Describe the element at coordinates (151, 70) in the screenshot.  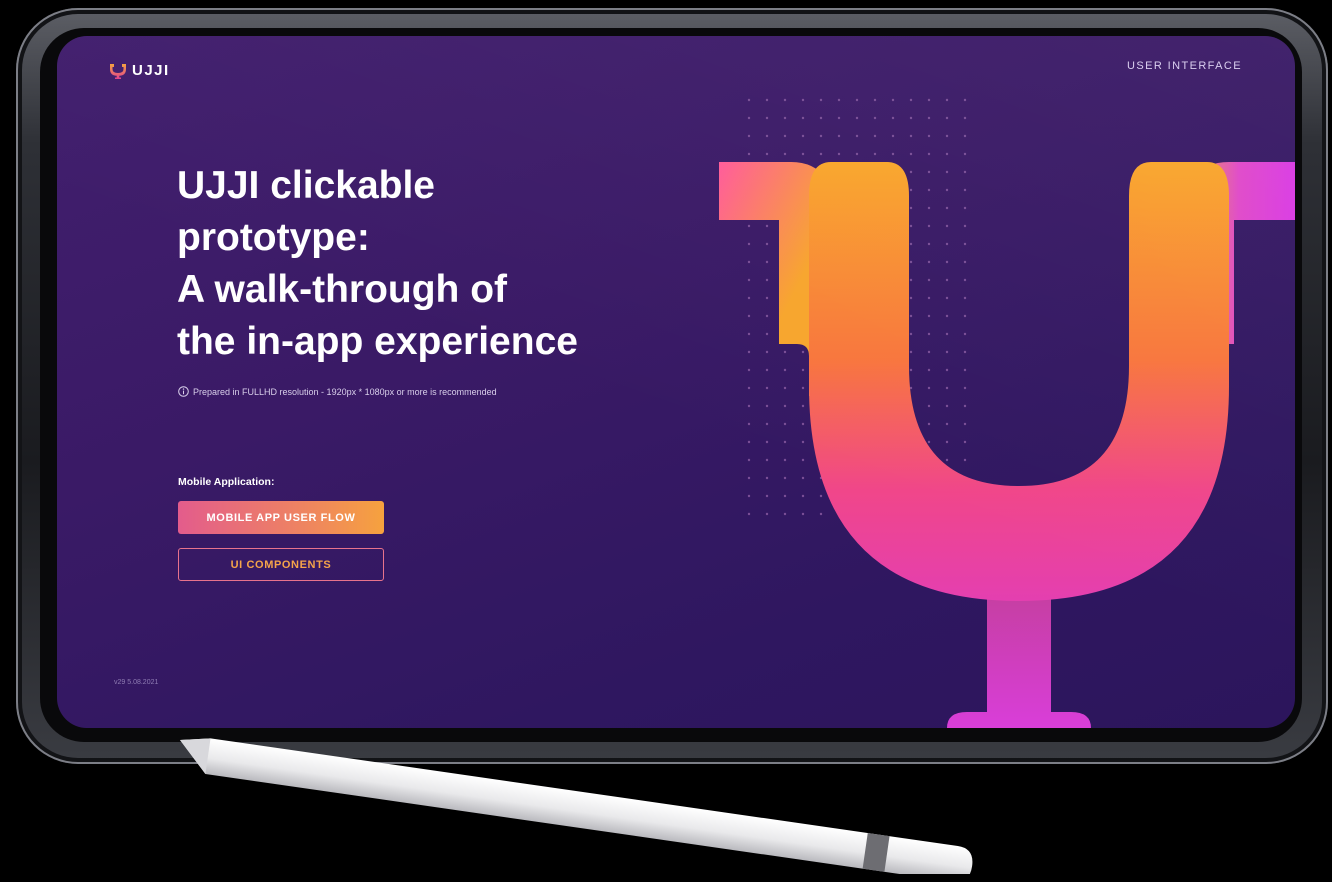
I see `brand-name: UJJI` at that location.